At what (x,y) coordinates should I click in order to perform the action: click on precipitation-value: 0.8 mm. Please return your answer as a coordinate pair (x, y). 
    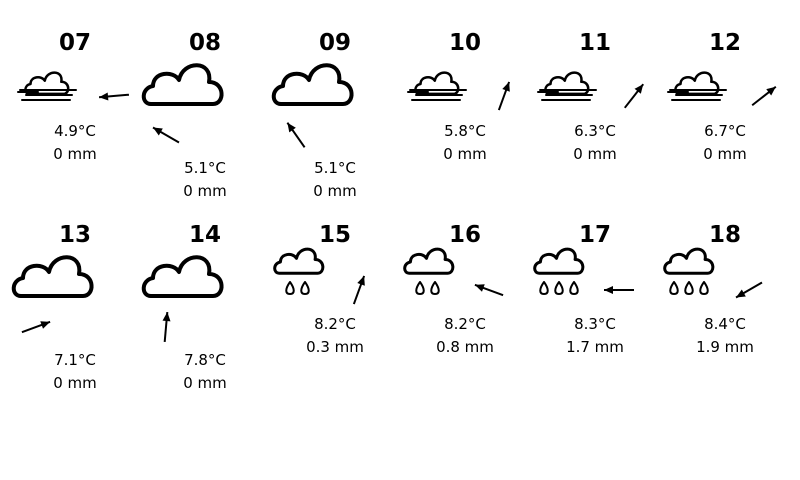
    Looking at the image, I should click on (465, 347).